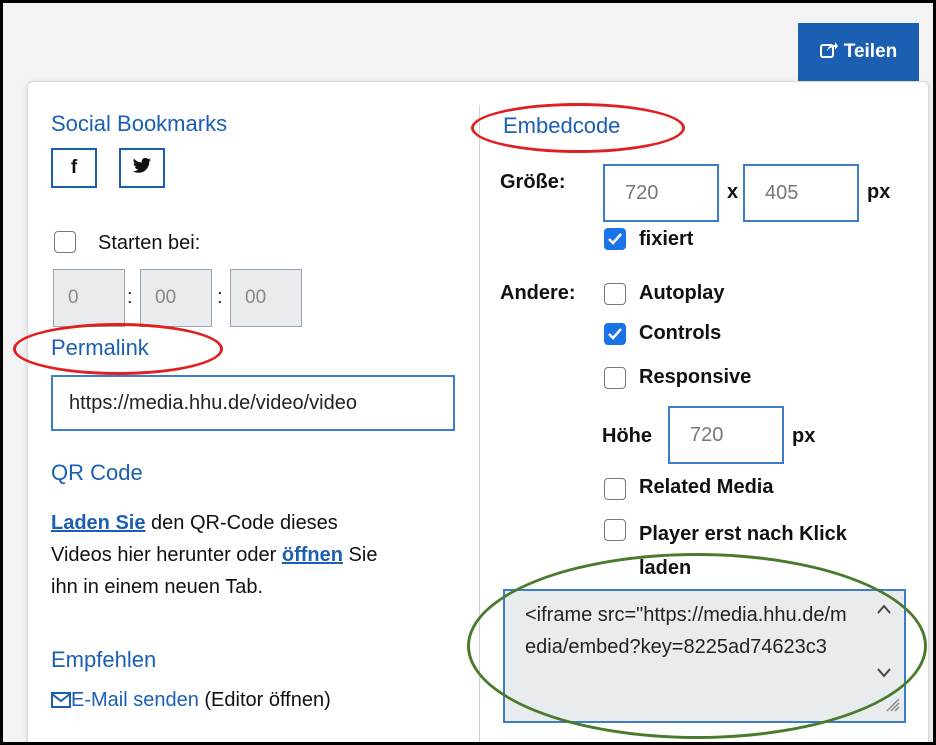  Describe the element at coordinates (615, 530) in the screenshot. I see `player-click-checkbox` at that location.